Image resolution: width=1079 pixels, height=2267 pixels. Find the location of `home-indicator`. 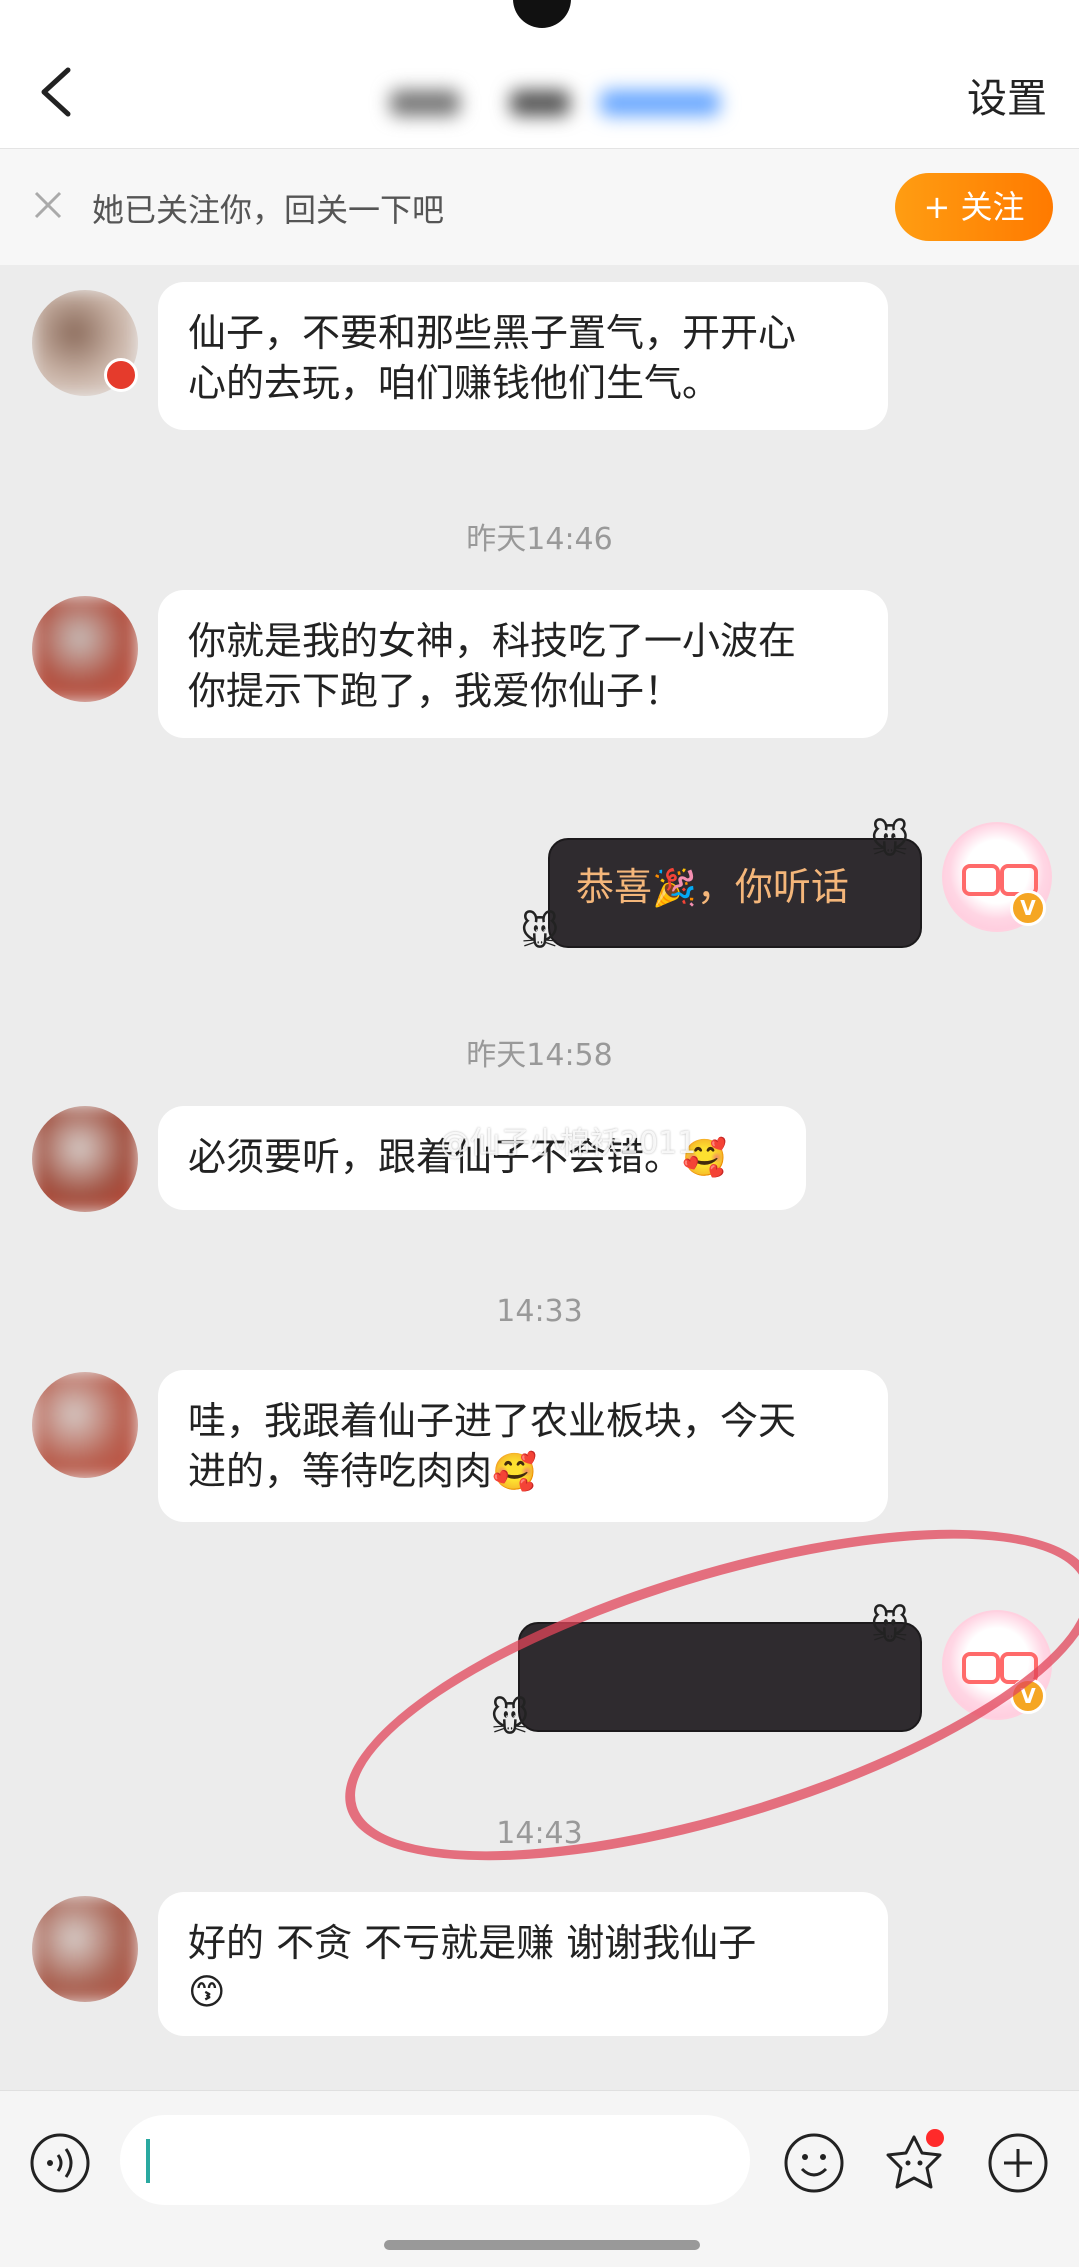

home-indicator is located at coordinates (542, 2245).